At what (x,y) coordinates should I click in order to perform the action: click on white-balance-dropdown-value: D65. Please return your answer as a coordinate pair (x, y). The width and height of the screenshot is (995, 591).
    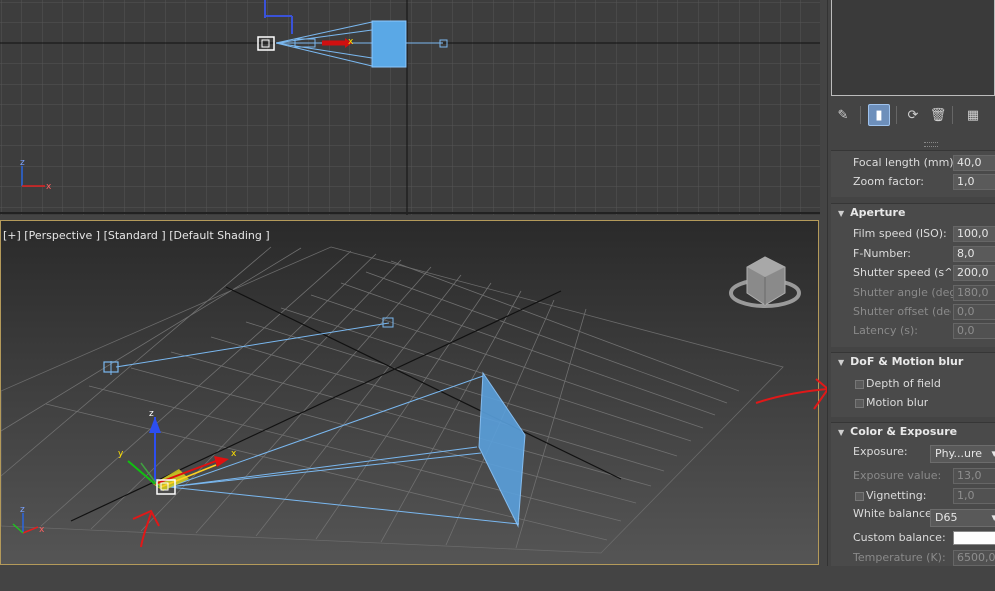
    Looking at the image, I should click on (946, 517).